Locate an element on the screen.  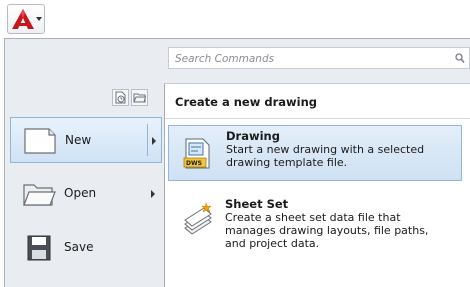
application-menu-button is located at coordinates (26, 19).